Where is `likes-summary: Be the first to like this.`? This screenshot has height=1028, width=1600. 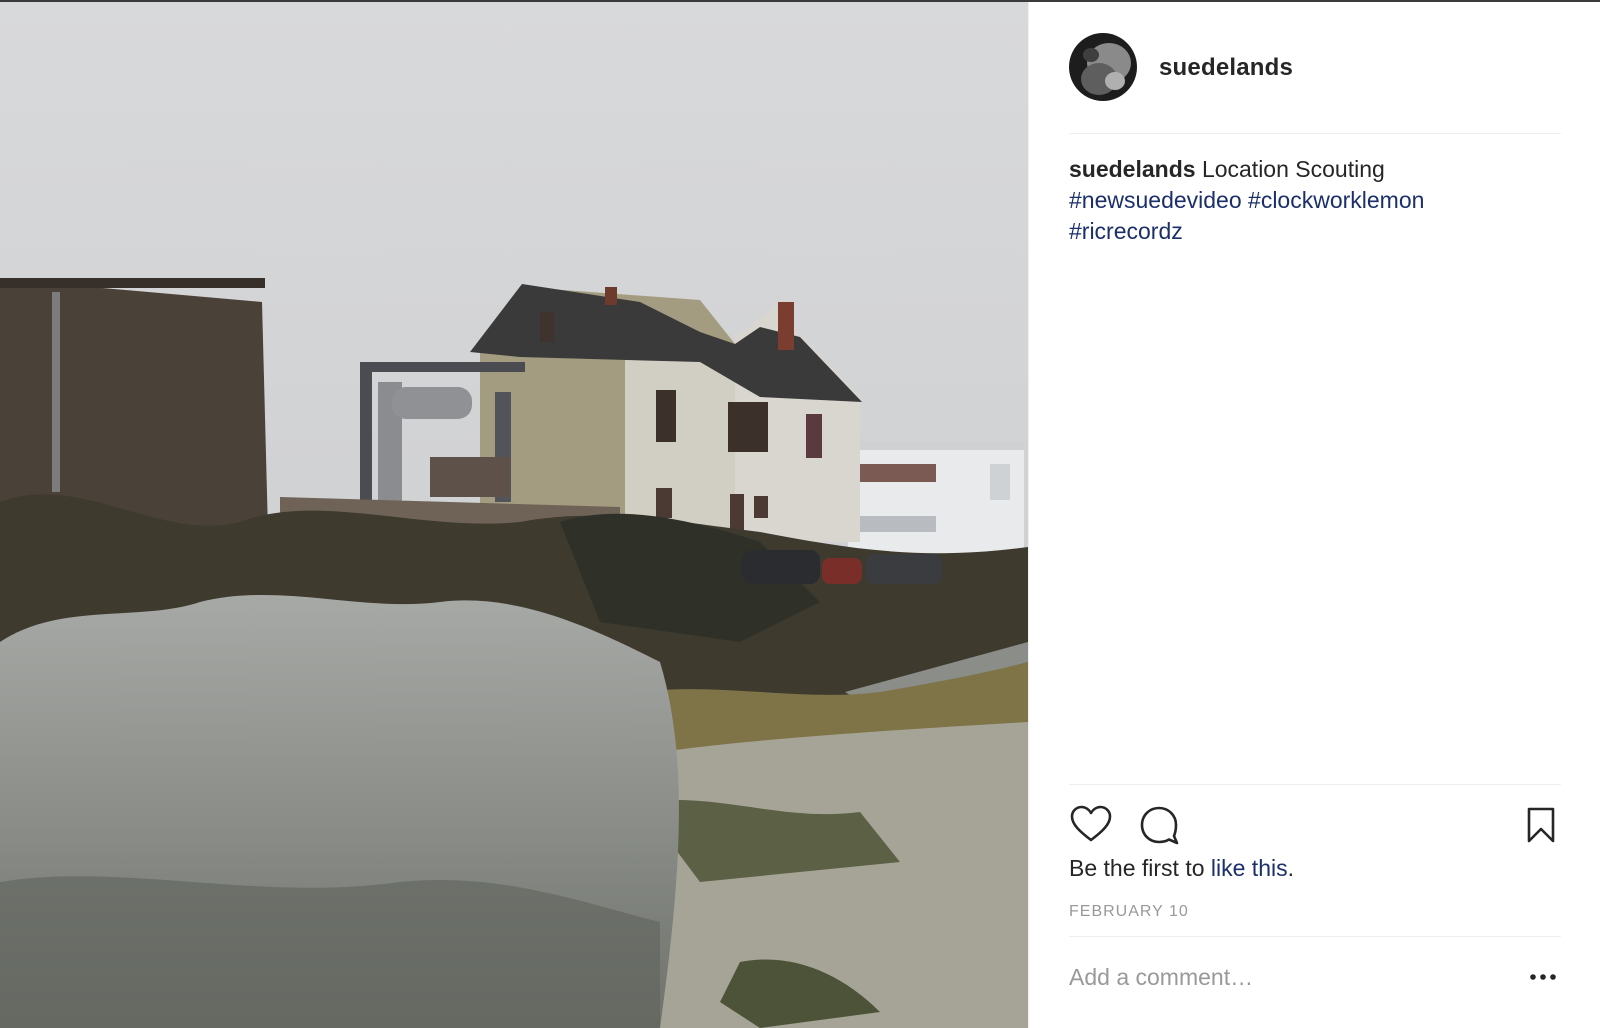 likes-summary: Be the first to like this. is located at coordinates (1181, 868).